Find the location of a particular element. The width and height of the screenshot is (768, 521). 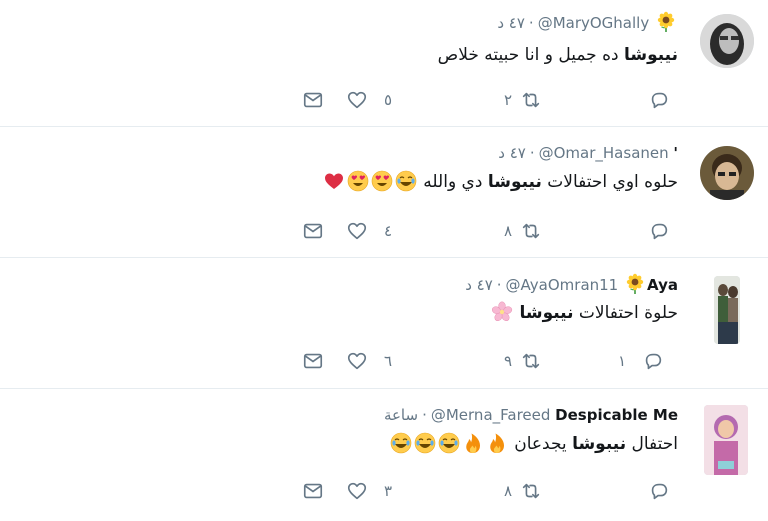

tweet-header: Despicable Me @Merna_Fareed·ساعة is located at coordinates (531, 415).